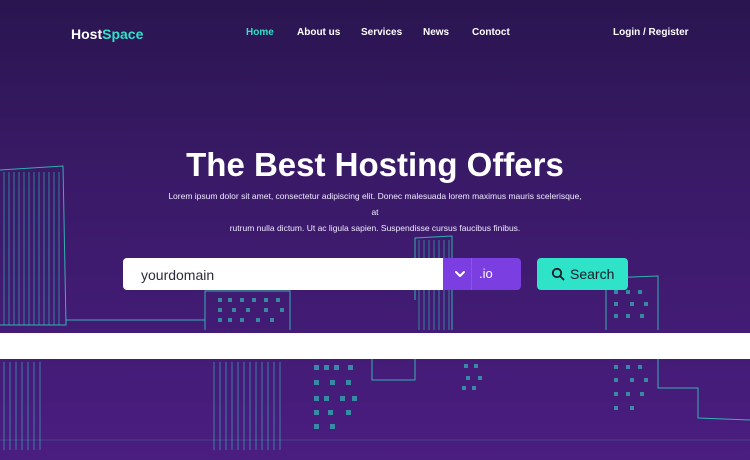 This screenshot has height=460, width=750. What do you see at coordinates (381, 32) in the screenshot?
I see `nav-services: Services` at bounding box center [381, 32].